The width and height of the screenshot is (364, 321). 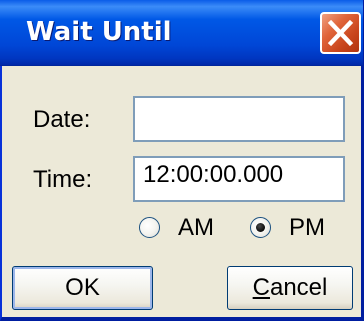 I want to click on pm-label: PM, so click(x=307, y=227).